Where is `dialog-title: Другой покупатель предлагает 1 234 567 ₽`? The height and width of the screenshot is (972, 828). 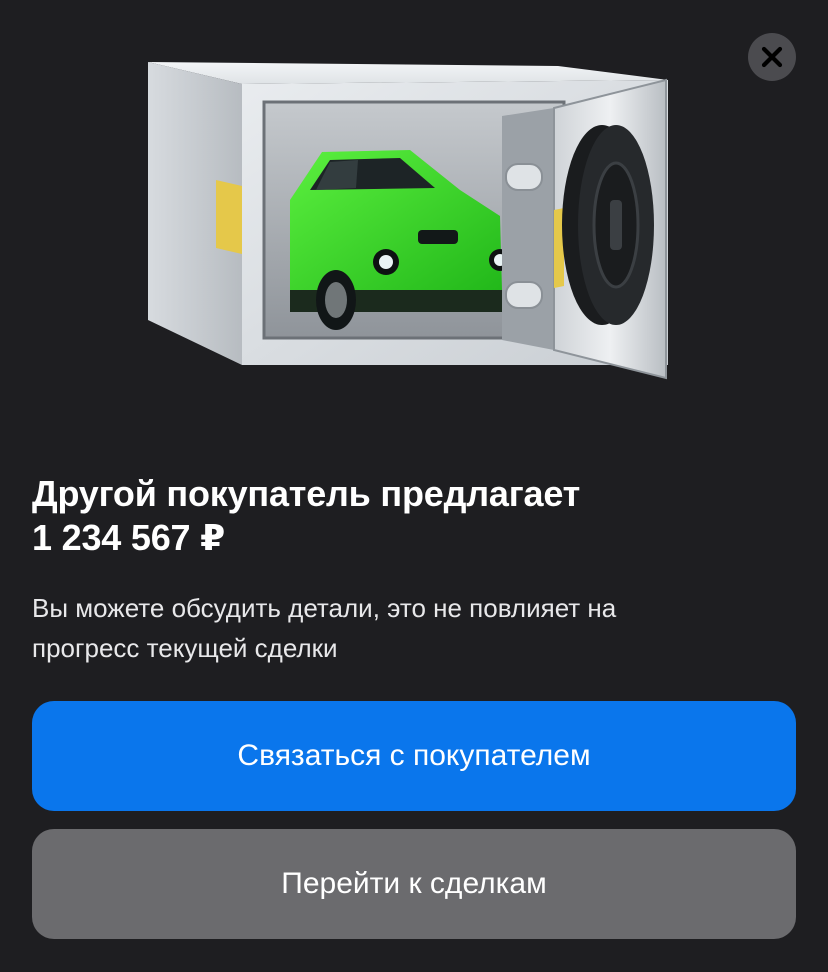
dialog-title: Другой покупатель предлагает 1 234 567 ₽ is located at coordinates (412, 516).